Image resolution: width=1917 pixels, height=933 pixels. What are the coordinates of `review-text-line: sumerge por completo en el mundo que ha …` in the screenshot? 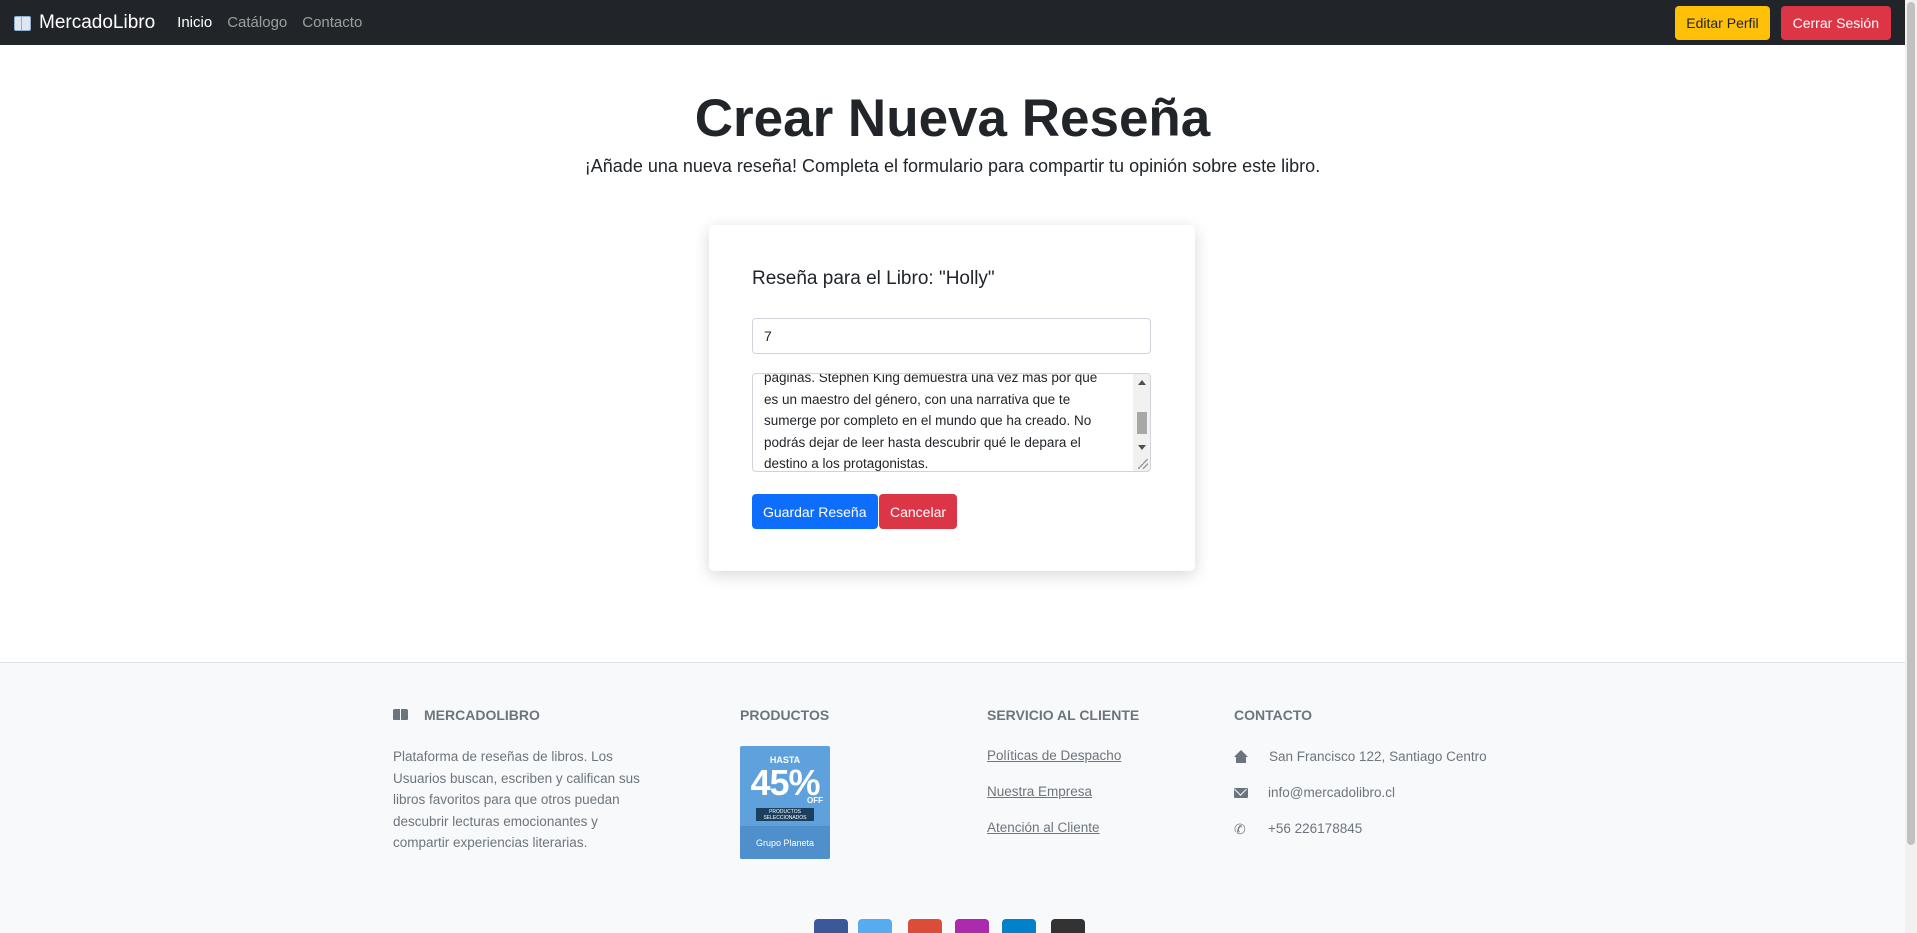 It's located at (928, 420).